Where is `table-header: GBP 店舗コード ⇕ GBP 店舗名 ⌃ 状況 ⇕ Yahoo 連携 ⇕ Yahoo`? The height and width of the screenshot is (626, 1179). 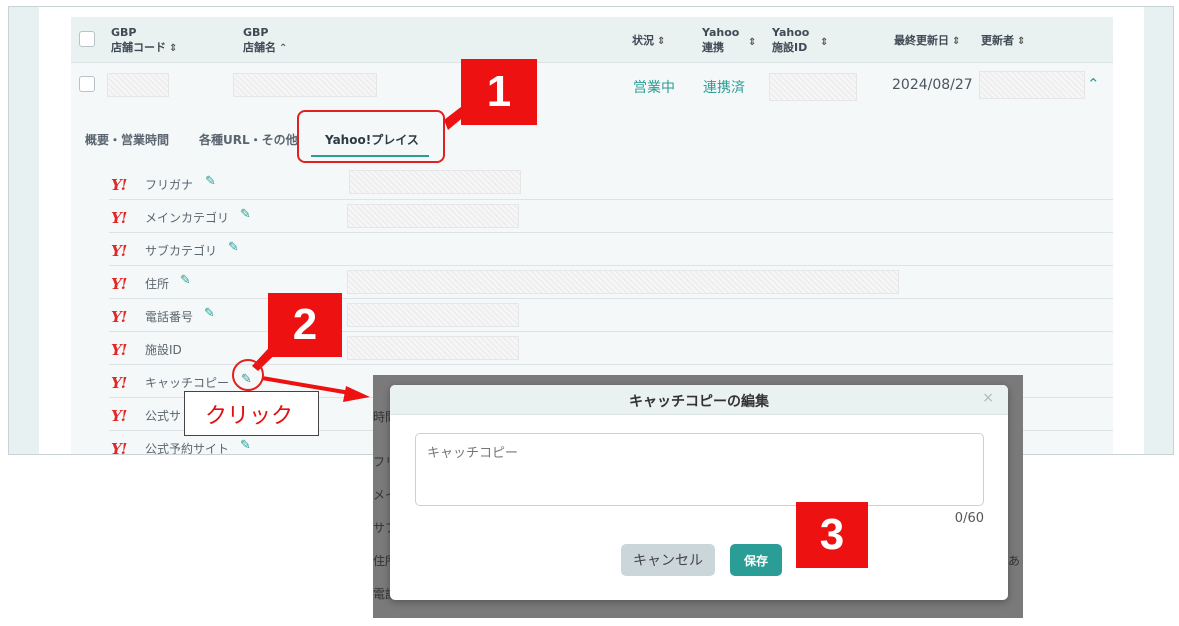 table-header: GBP 店舗コード ⇕ GBP 店舗名 ⌃ 状況 ⇕ Yahoo 連携 ⇕ Yahoo is located at coordinates (592, 40).